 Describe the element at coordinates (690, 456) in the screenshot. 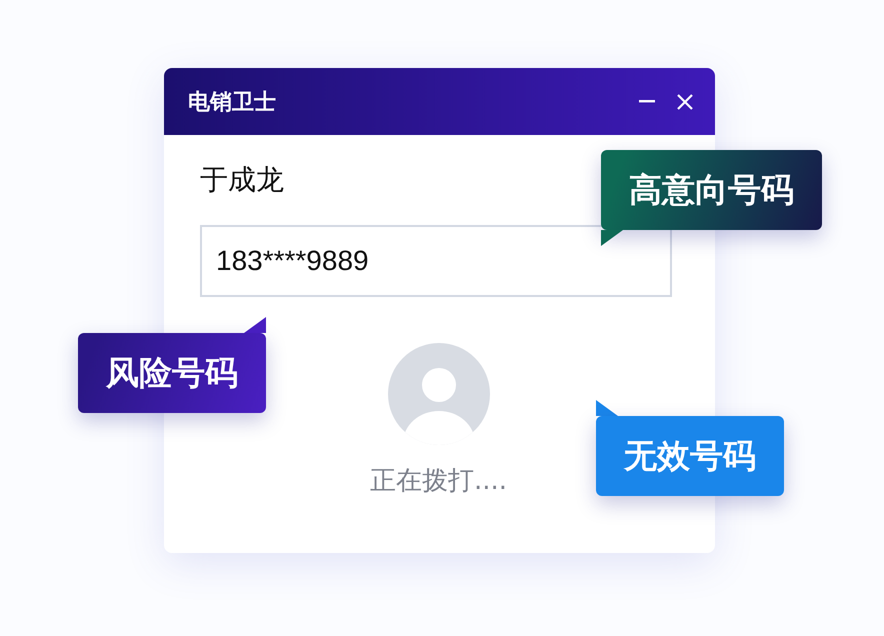

I see `tag-label: 无效号码` at that location.